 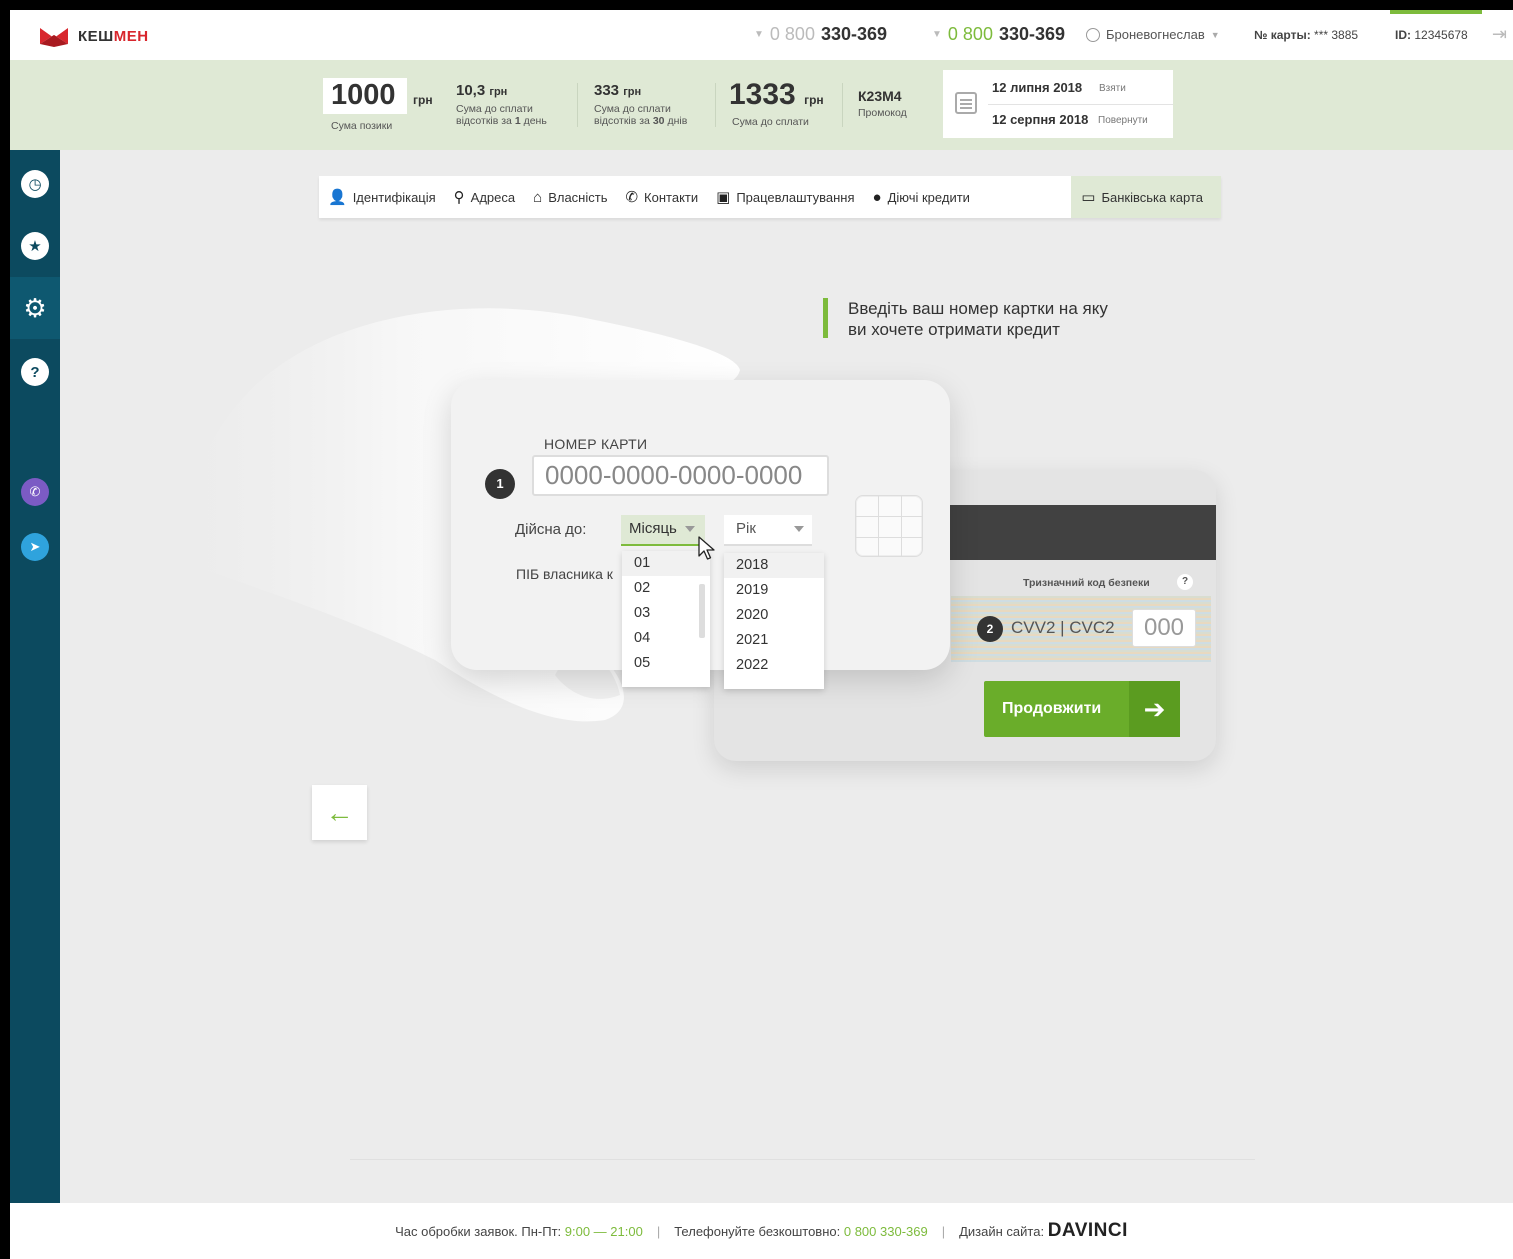 What do you see at coordinates (1164, 628) in the screenshot?
I see `cvv-input: 000` at bounding box center [1164, 628].